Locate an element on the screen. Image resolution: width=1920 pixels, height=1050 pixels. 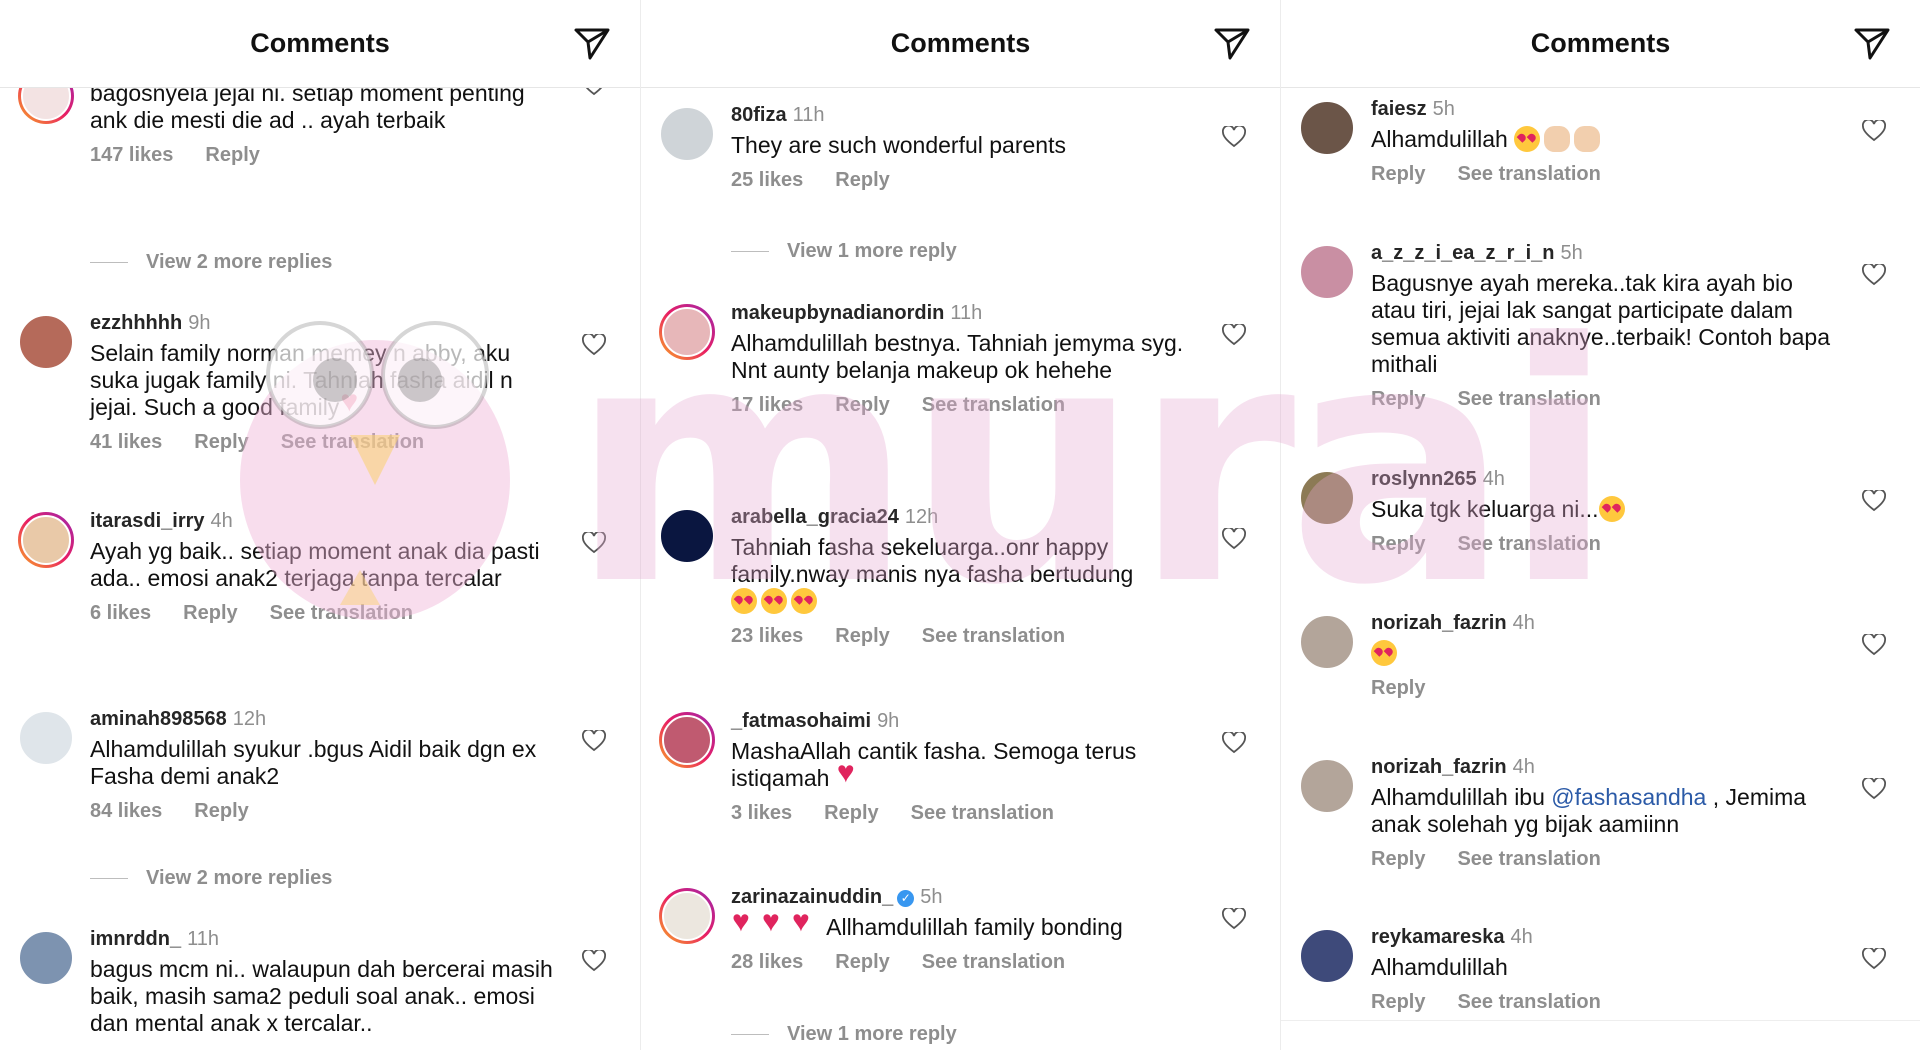
raised-hands-emoji is located at coordinates (1557, 139).